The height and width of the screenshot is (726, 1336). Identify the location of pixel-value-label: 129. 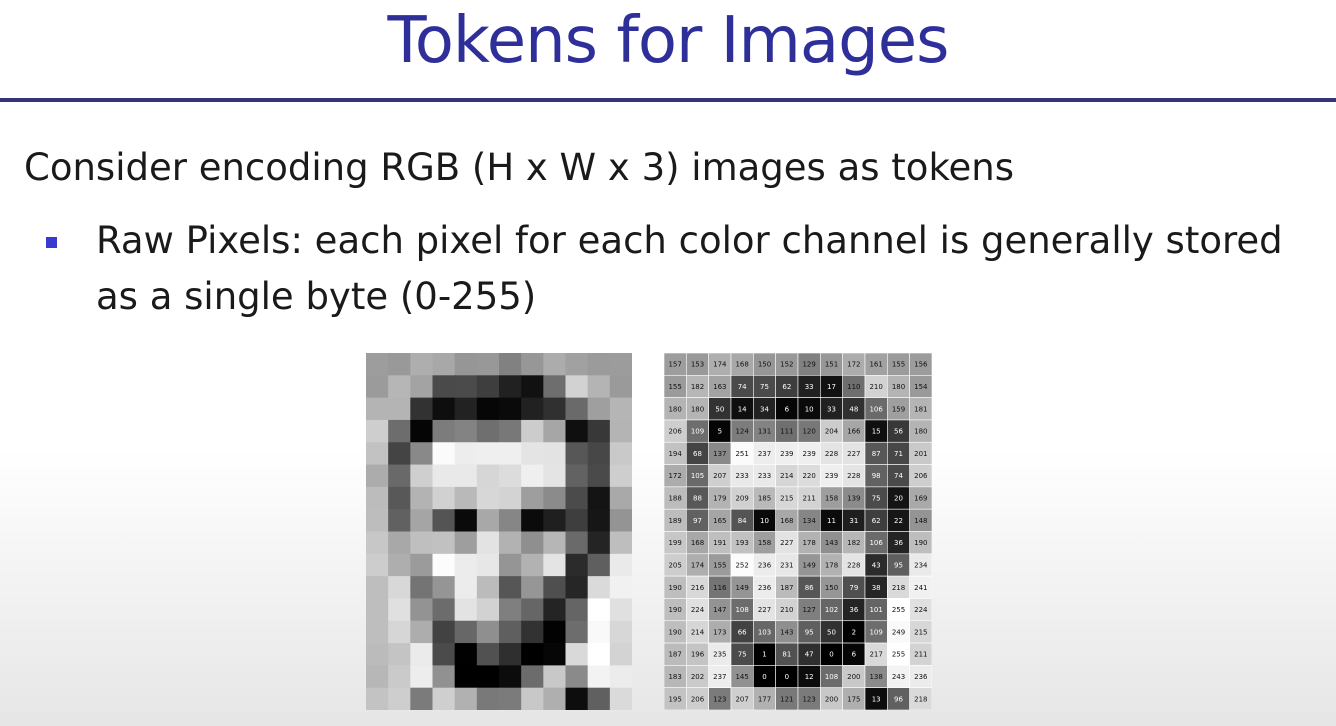
(808, 365).